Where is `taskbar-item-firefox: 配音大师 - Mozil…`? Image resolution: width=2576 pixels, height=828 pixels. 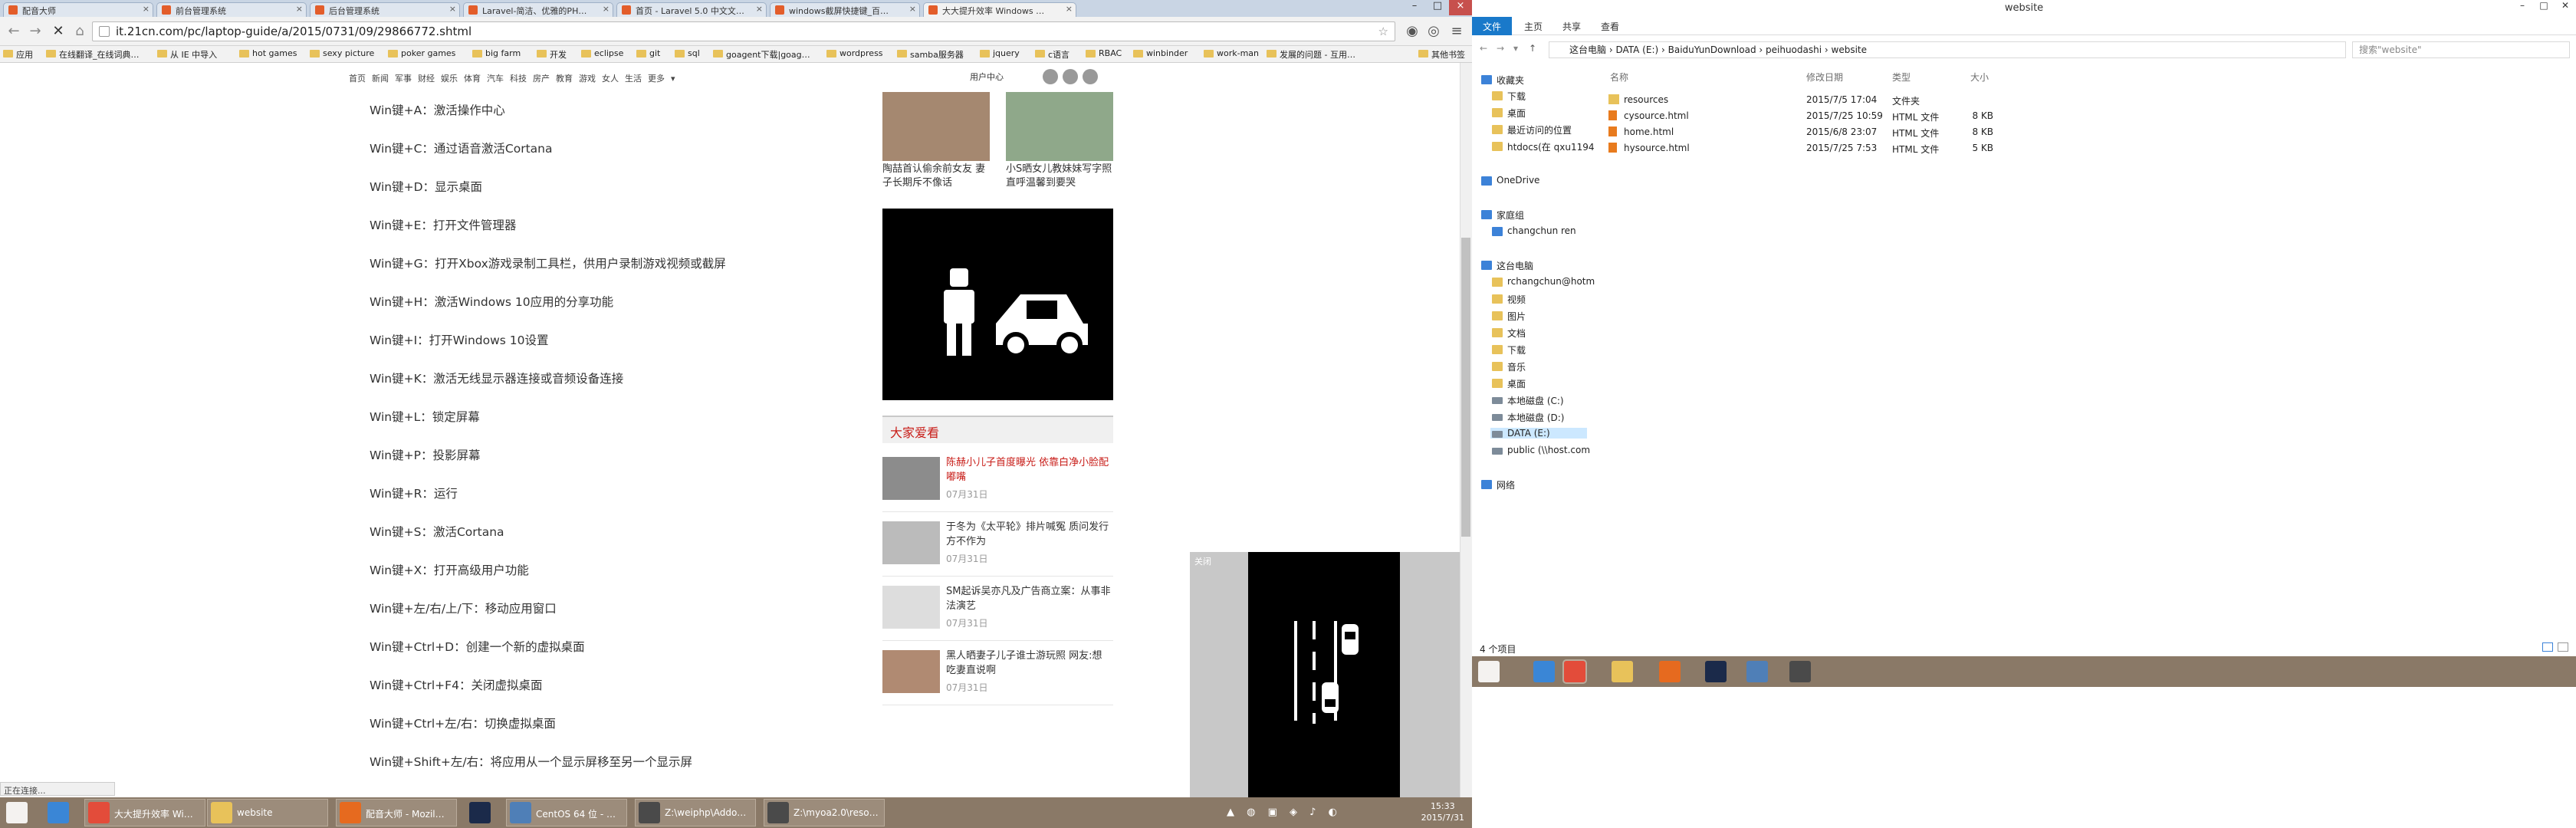 taskbar-item-firefox: 配音大师 - Mozil… is located at coordinates (396, 813).